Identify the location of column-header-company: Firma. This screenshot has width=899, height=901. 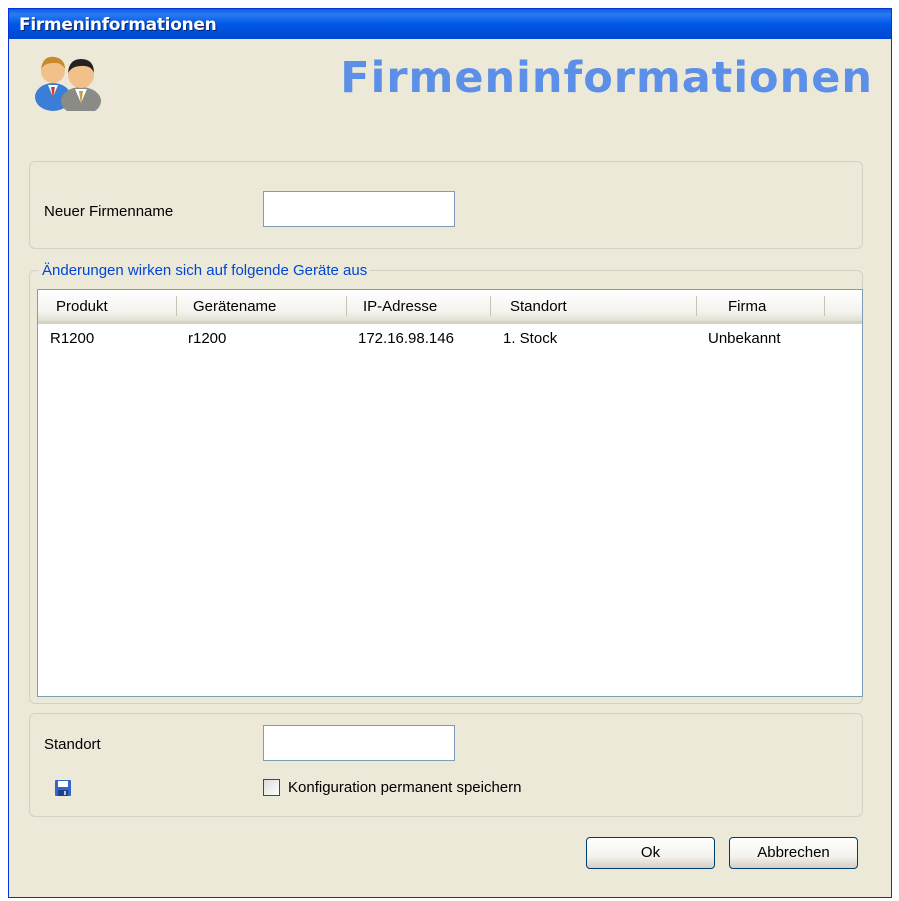
(747, 306).